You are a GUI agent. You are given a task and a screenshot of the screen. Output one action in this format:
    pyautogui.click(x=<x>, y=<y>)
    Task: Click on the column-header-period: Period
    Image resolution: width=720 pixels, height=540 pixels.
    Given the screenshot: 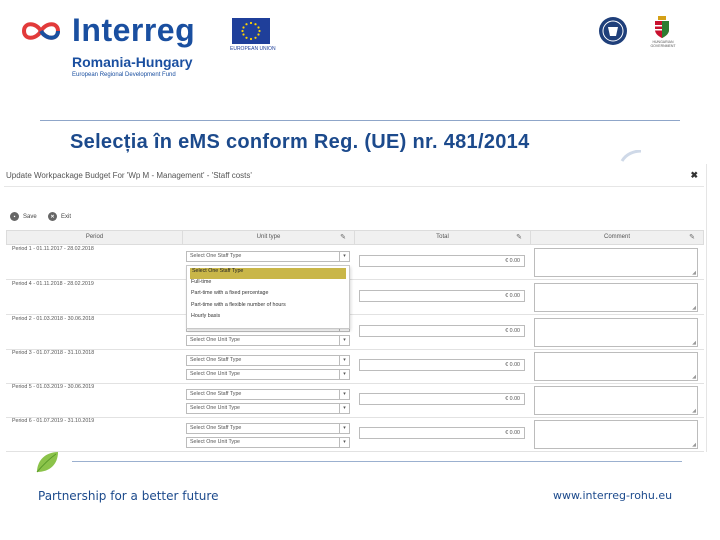 What is the action you would take?
    pyautogui.click(x=95, y=237)
    